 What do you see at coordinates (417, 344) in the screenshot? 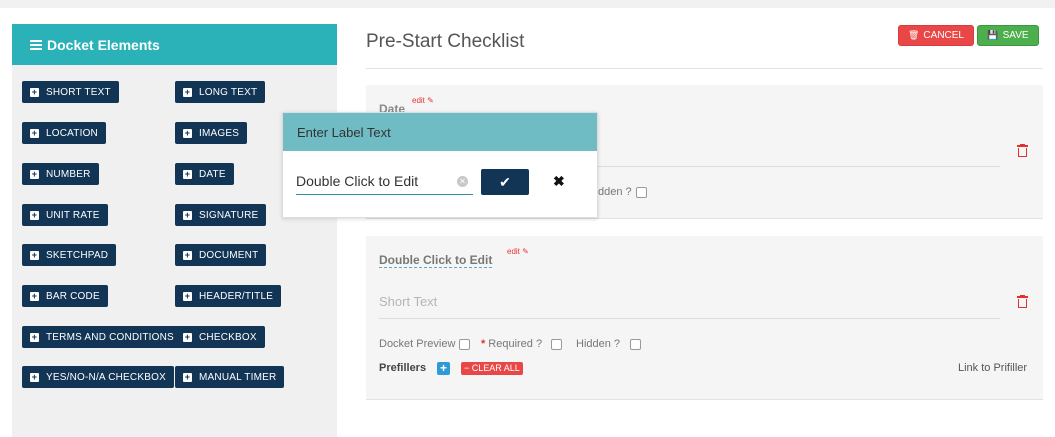
I see `docket-preview-label: Docket Preview` at bounding box center [417, 344].